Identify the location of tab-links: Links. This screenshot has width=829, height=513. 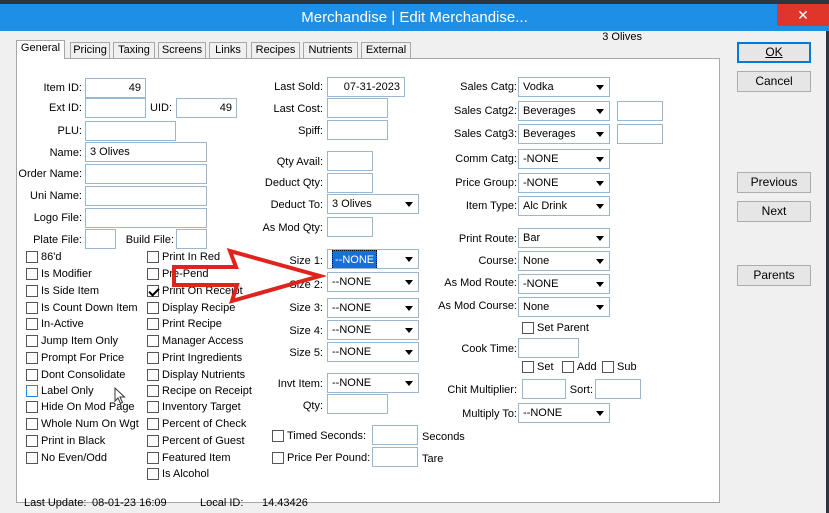
(228, 50).